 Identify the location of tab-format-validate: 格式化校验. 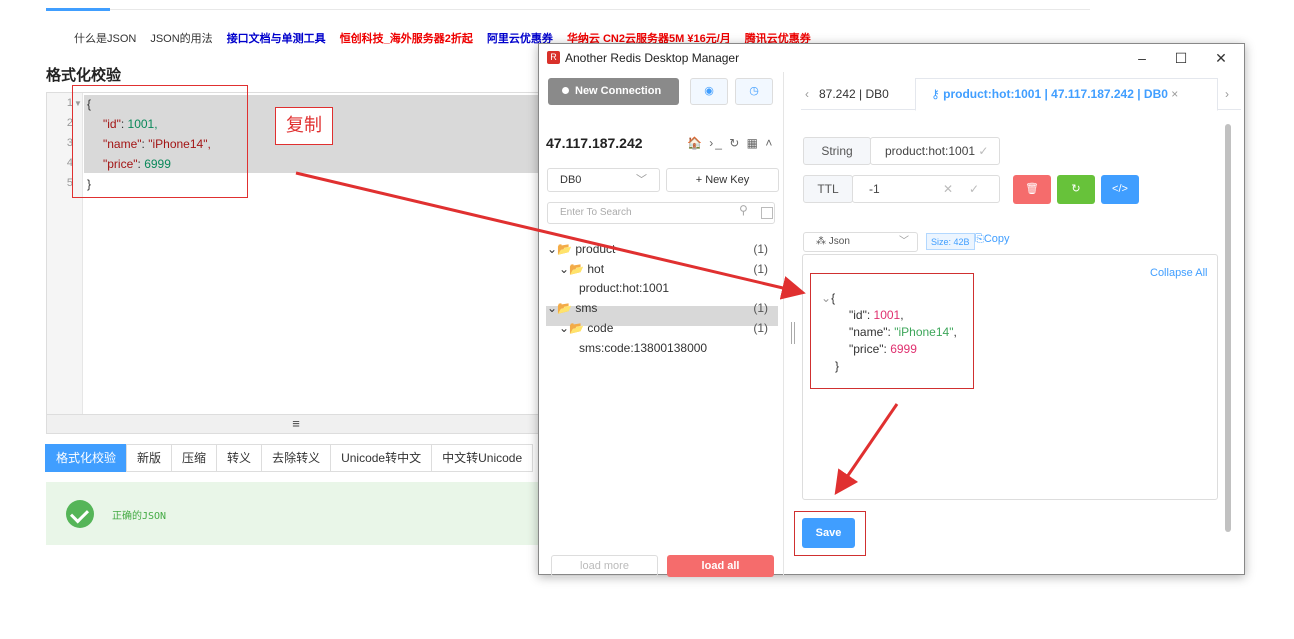
(86, 458).